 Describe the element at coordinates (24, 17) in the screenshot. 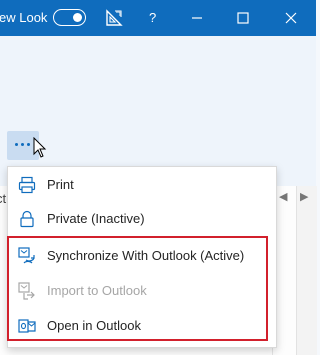

I see `new-look-label: ew Look` at that location.